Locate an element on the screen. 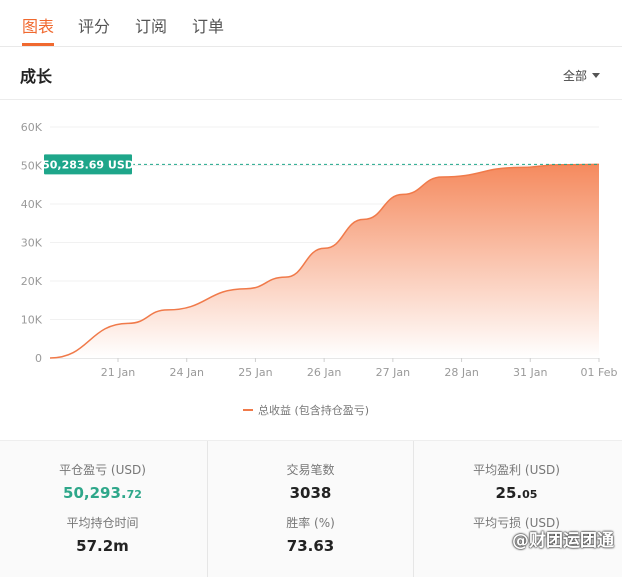 The image size is (622, 577). stat-value: 3038 is located at coordinates (310, 493).